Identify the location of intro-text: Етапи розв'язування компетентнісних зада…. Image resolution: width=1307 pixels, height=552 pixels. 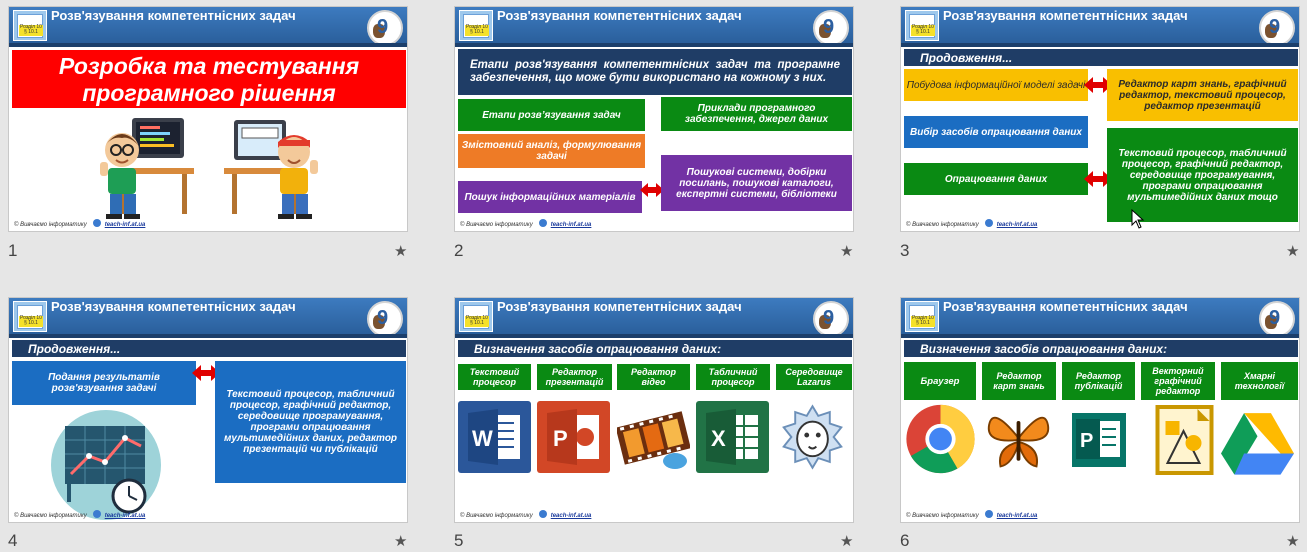
(655, 72).